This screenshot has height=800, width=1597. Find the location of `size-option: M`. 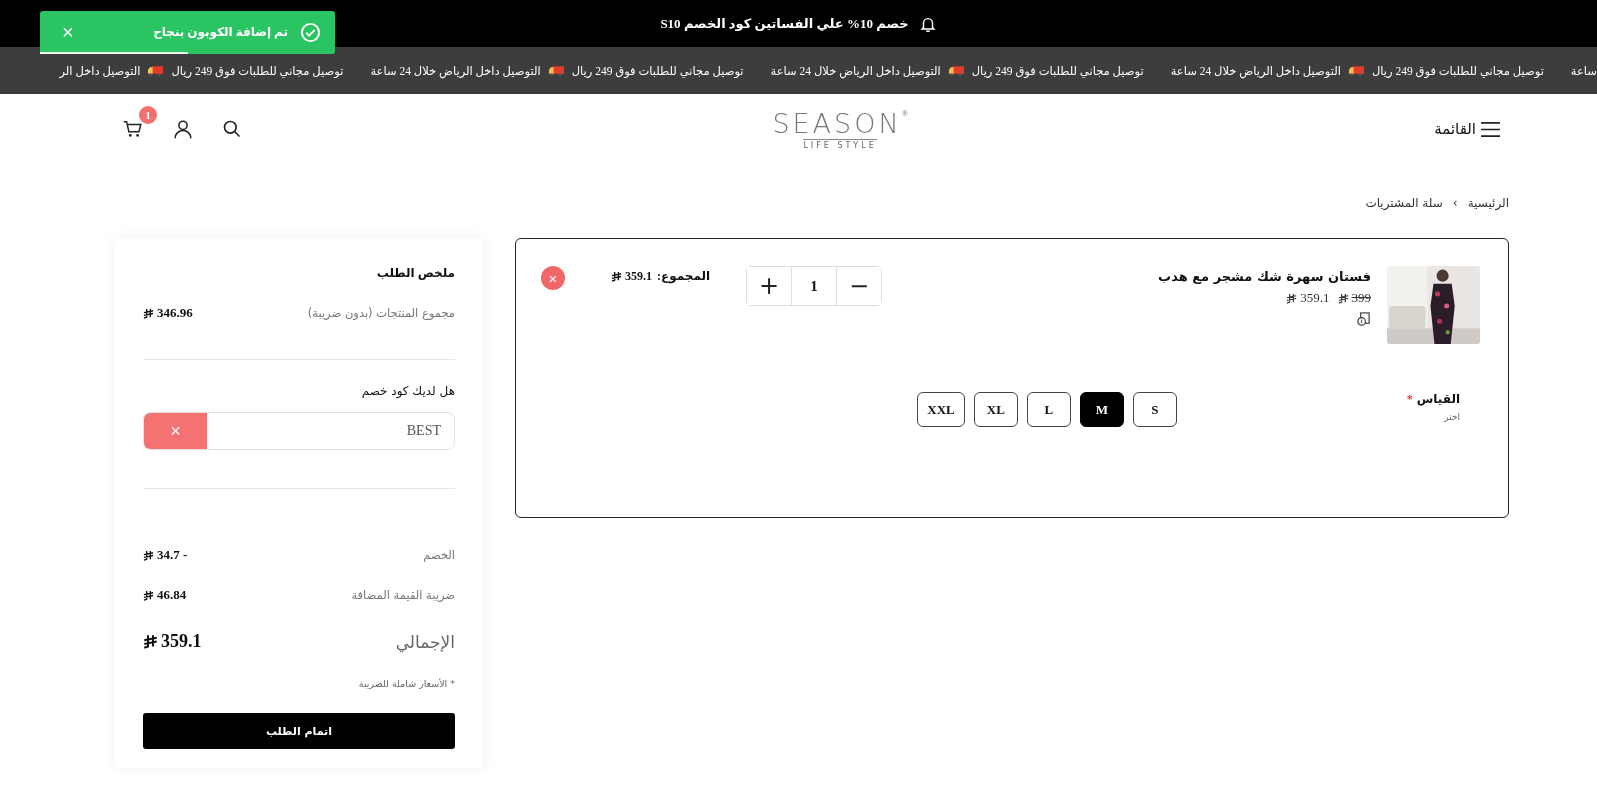

size-option: M is located at coordinates (1101, 409).